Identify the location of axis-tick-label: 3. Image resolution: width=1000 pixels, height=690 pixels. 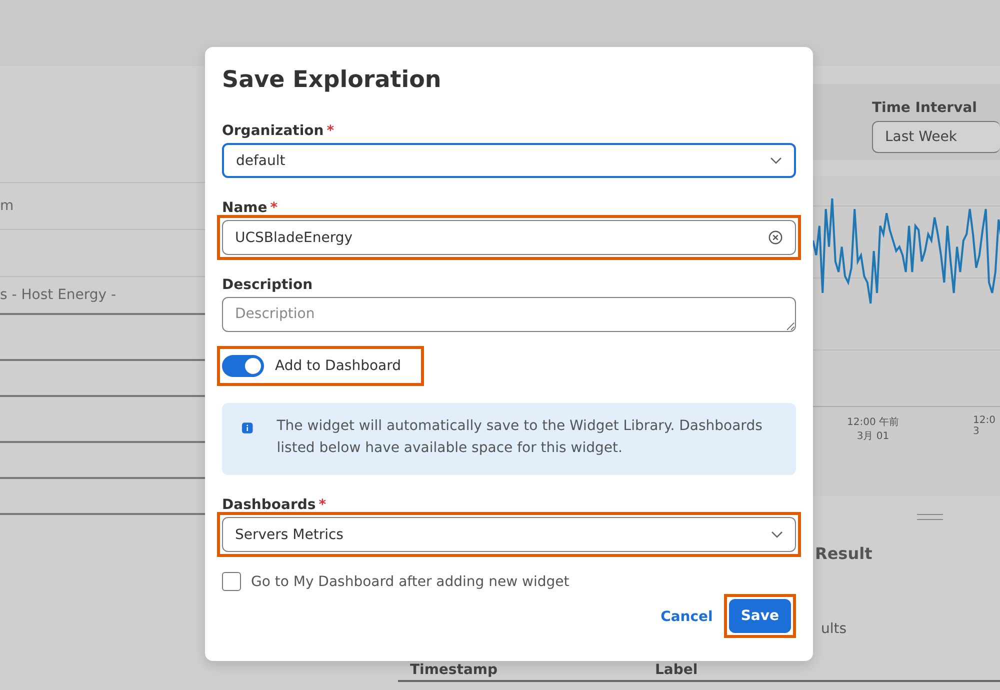
(976, 431).